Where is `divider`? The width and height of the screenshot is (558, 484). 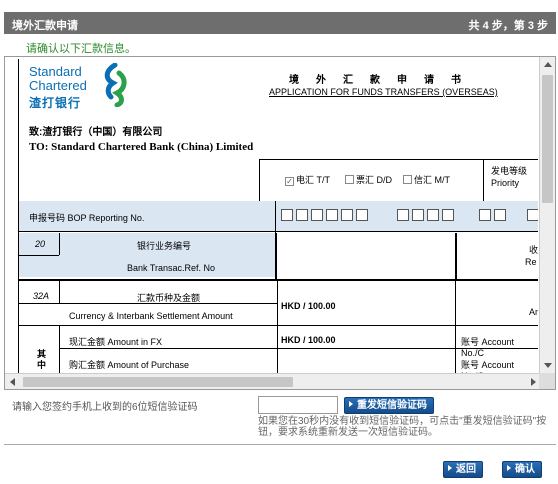
divider is located at coordinates (280, 444).